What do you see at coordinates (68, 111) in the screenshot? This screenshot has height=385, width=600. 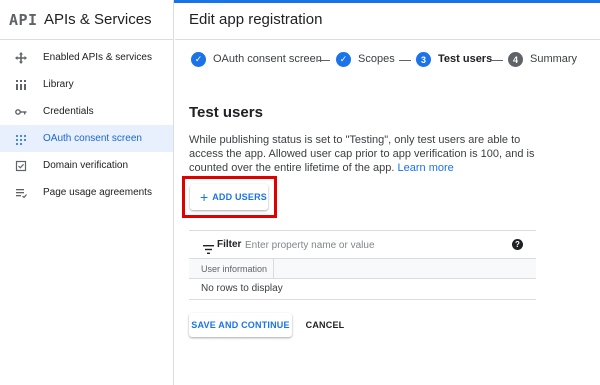 I see `sidebar-item-label: Credentials` at bounding box center [68, 111].